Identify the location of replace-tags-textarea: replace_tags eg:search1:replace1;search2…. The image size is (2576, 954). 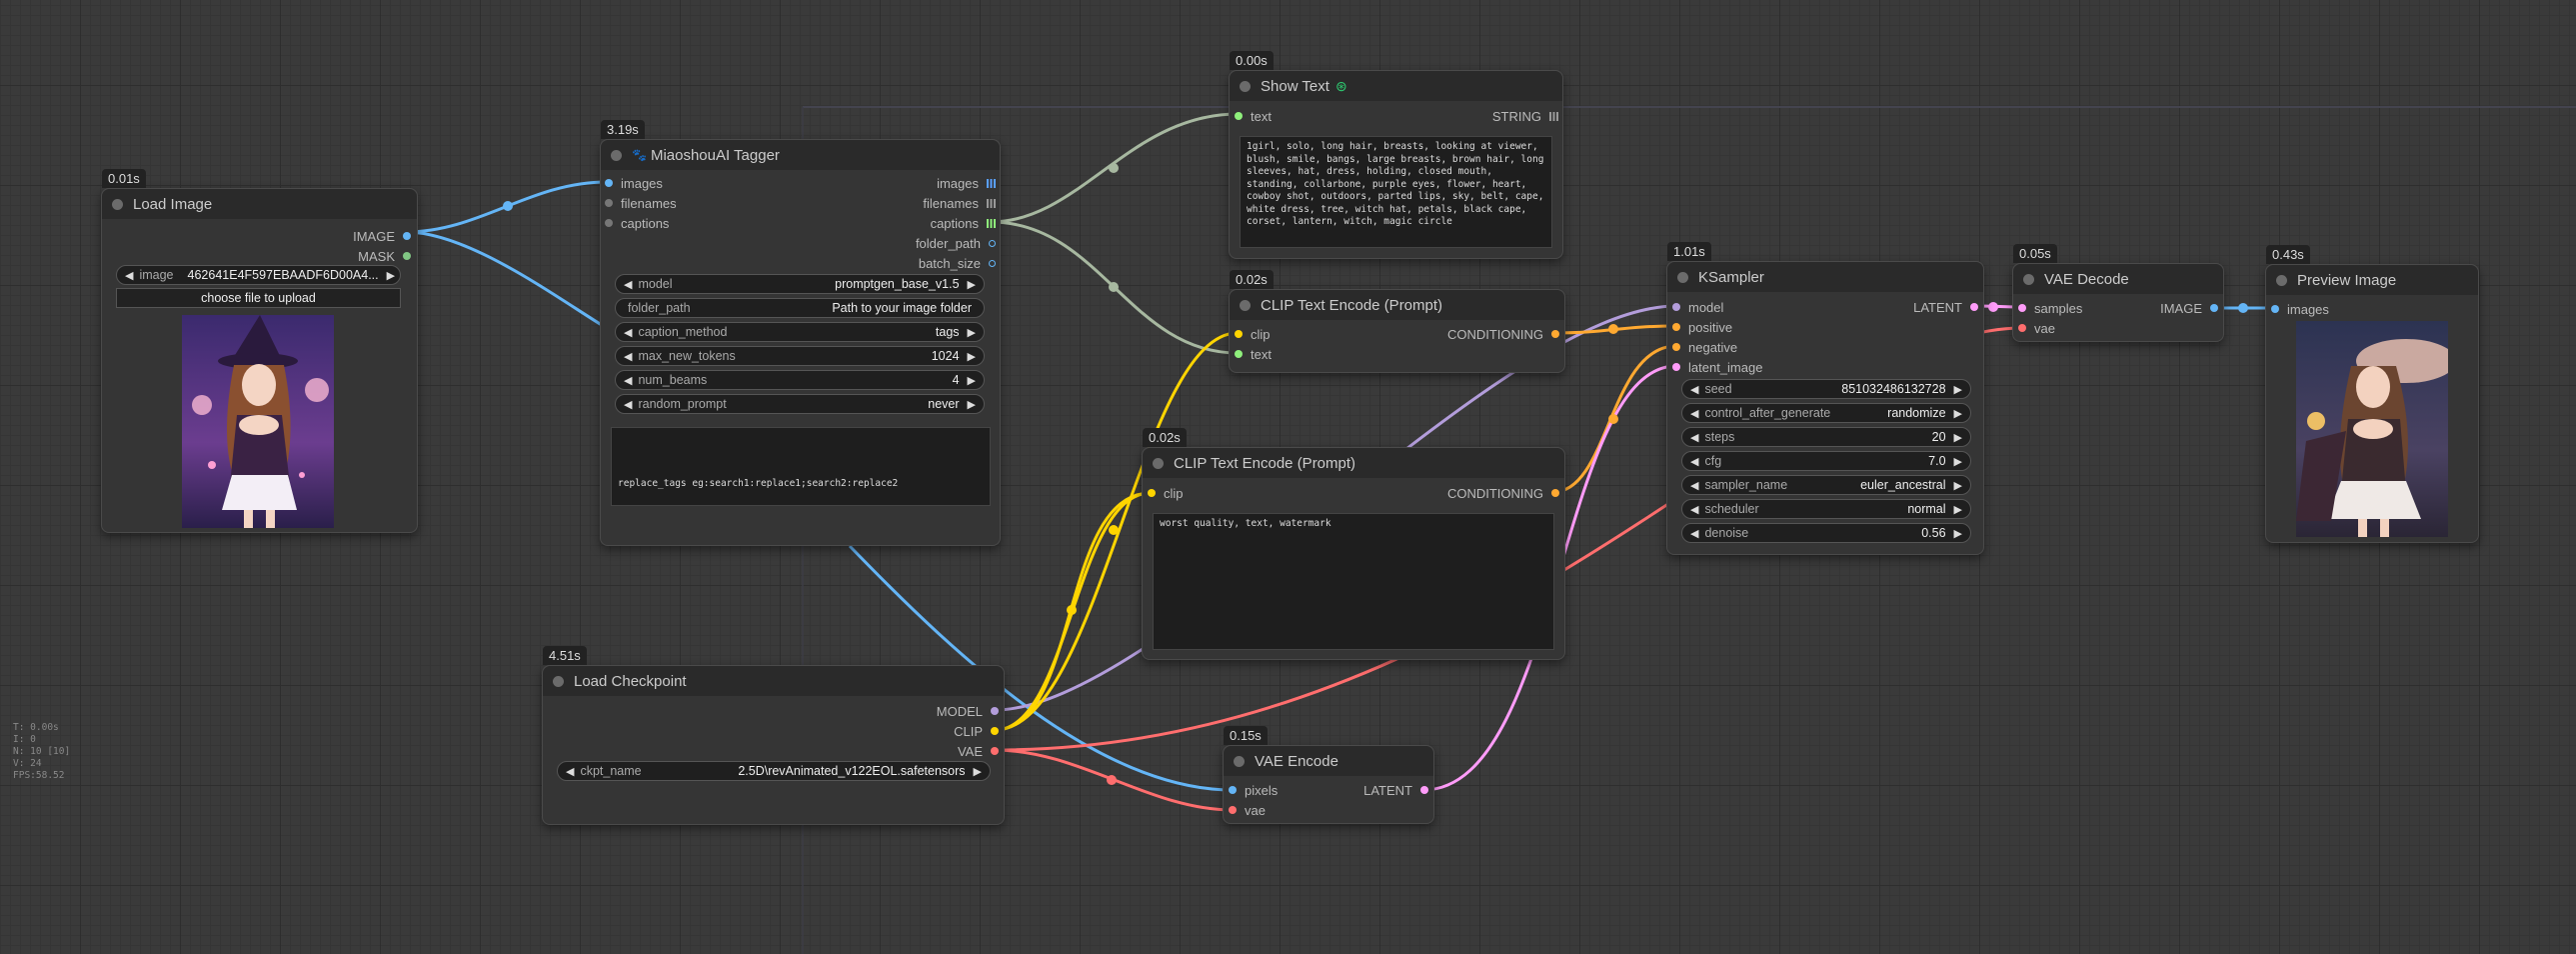
(801, 466).